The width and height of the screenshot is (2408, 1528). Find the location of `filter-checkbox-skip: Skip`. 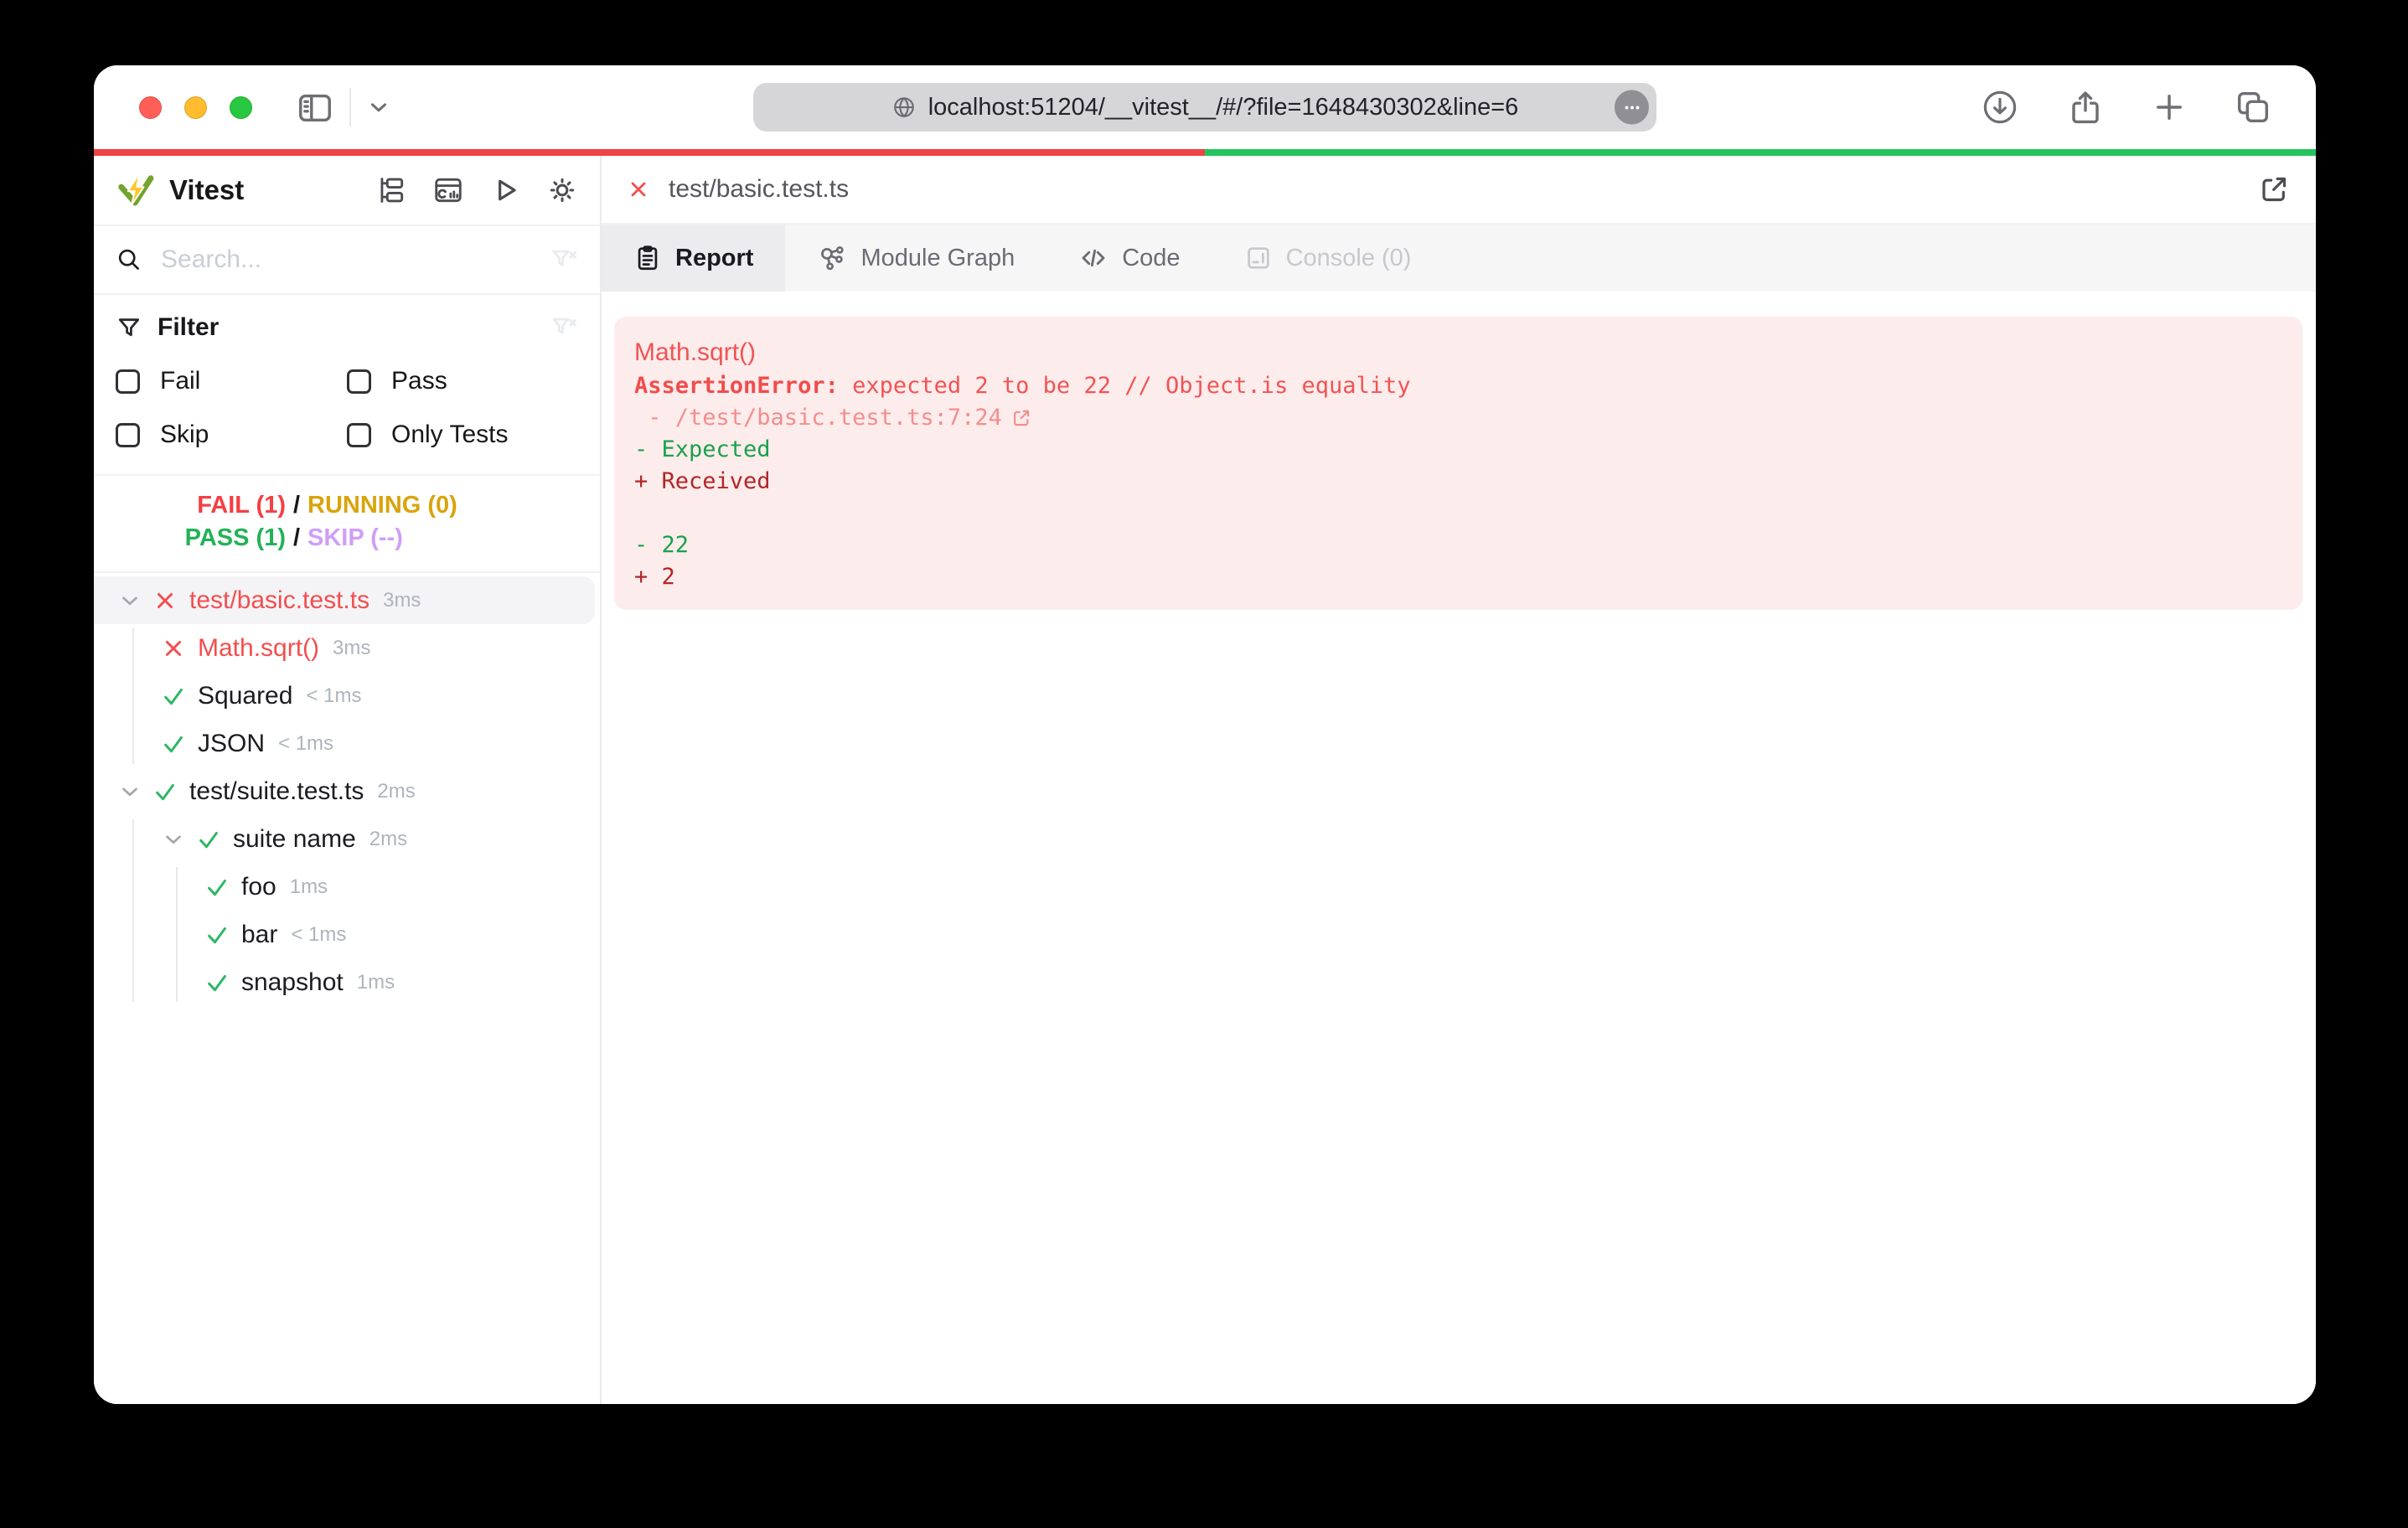

filter-checkbox-skip: Skip is located at coordinates (232, 435).